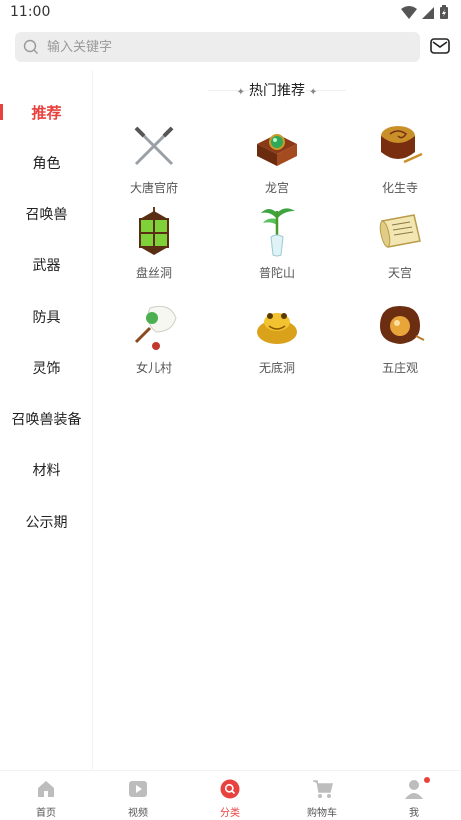  Describe the element at coordinates (154, 167) in the screenshot. I see `sect-item-datang: 大唐官府` at that location.